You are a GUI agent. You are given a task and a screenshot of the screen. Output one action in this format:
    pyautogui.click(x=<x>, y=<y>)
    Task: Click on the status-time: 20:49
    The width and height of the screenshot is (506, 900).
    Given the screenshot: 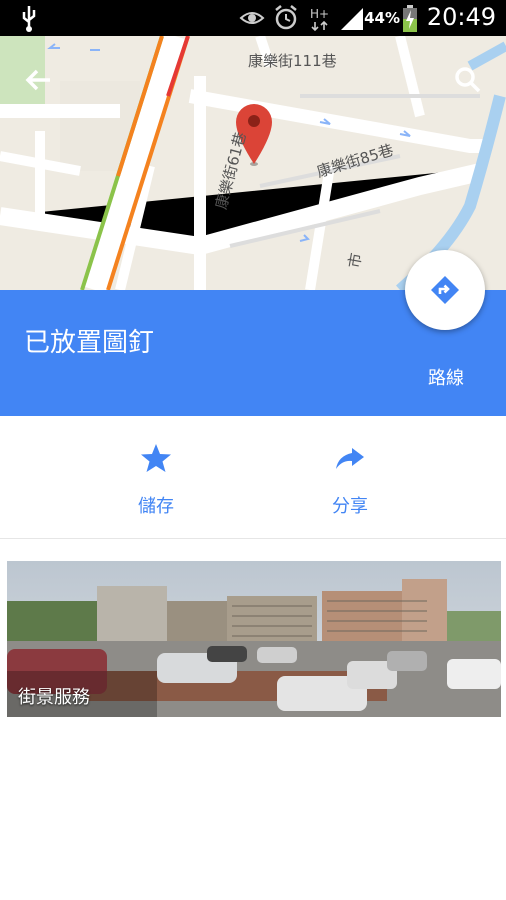 What is the action you would take?
    pyautogui.click(x=461, y=17)
    